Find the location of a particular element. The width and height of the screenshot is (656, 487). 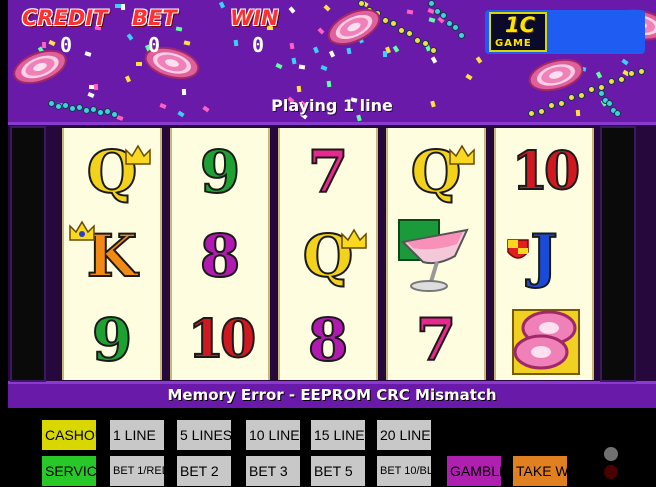

eight-symbol-icon: 8 is located at coordinates (328, 340).